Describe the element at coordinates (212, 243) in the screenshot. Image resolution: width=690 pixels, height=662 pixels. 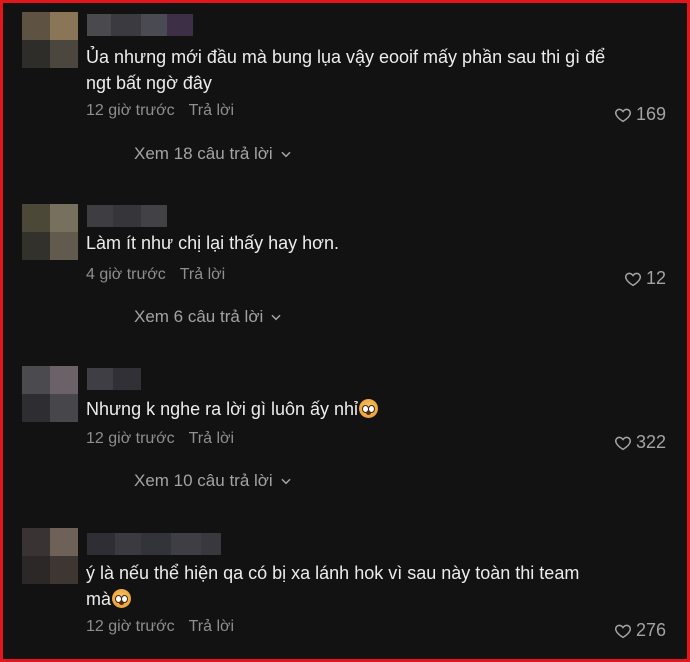
I see `comment-text: Làm ít như chị lại thấy hay hơn.` at that location.